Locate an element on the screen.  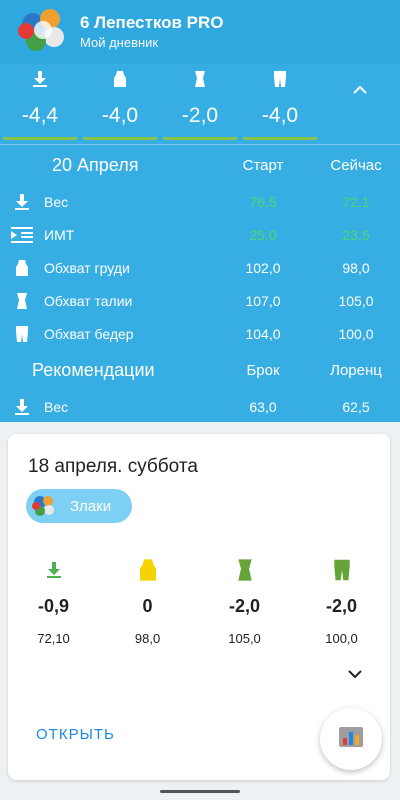
row-lorentz: 62,5 is located at coordinates (356, 406).